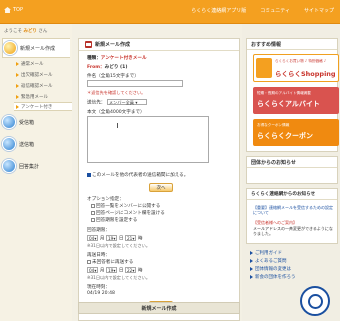 This screenshot has width=340, height=321. Describe the element at coordinates (36, 122) in the screenshot. I see `sidebar-item-inbox: 受信箱` at that location.